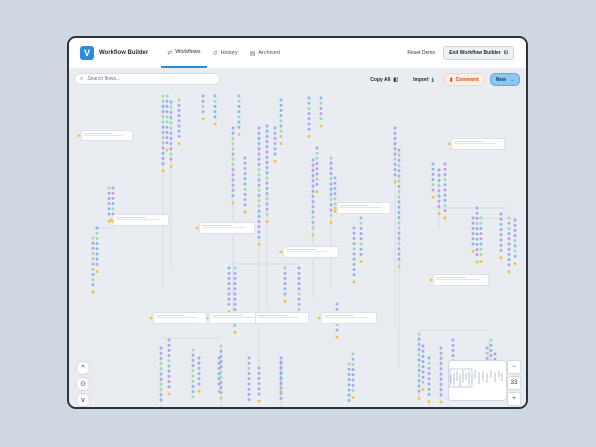 The height and width of the screenshot is (447, 596). What do you see at coordinates (225, 53) in the screenshot?
I see `tab-history: ↺ History` at bounding box center [225, 53].